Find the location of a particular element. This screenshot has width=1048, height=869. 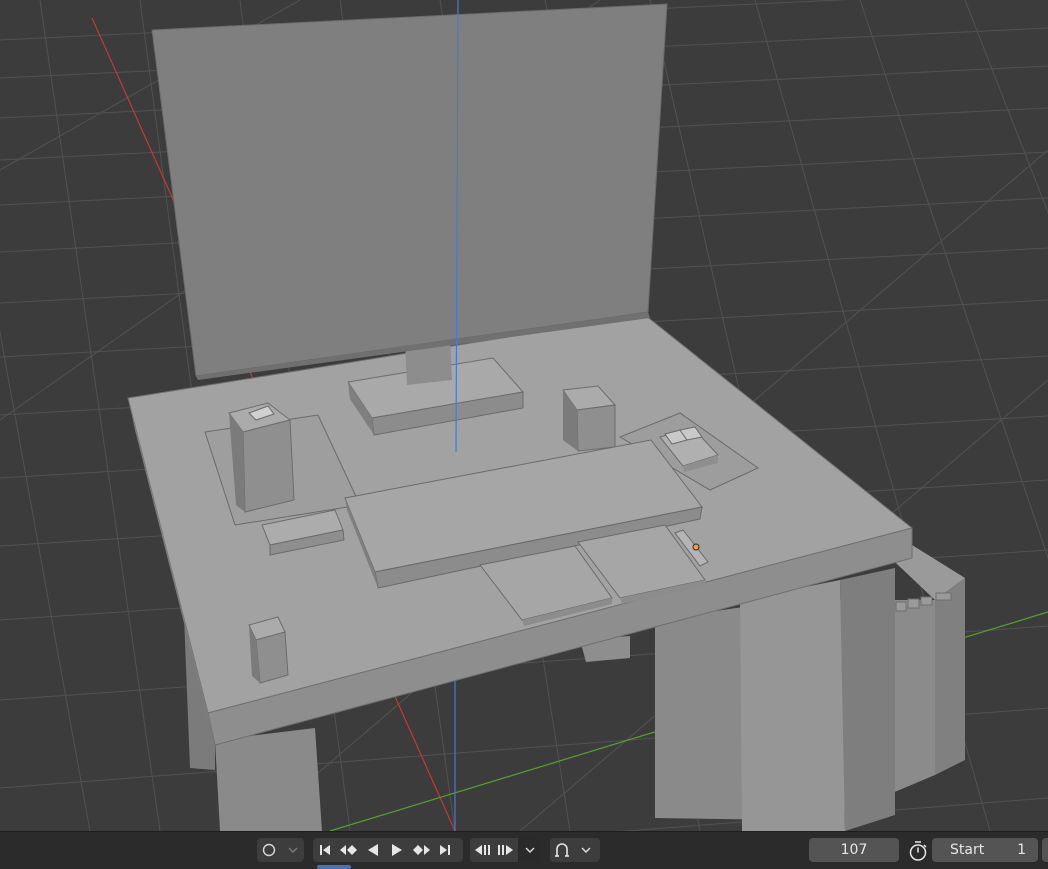

prev-keyframe-button is located at coordinates (349, 850).